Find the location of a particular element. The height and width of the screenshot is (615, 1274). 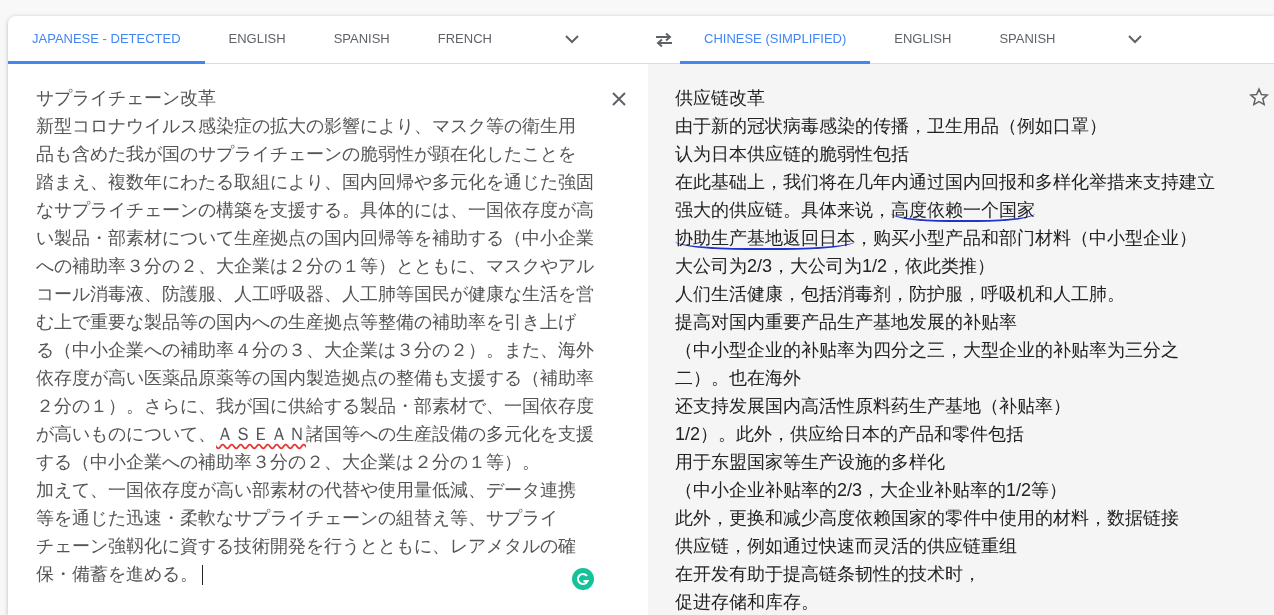

translated-text-line: （中小型企业的补贴率为四分之三，大型企业的补贴率为三分之 is located at coordinates (927, 350).